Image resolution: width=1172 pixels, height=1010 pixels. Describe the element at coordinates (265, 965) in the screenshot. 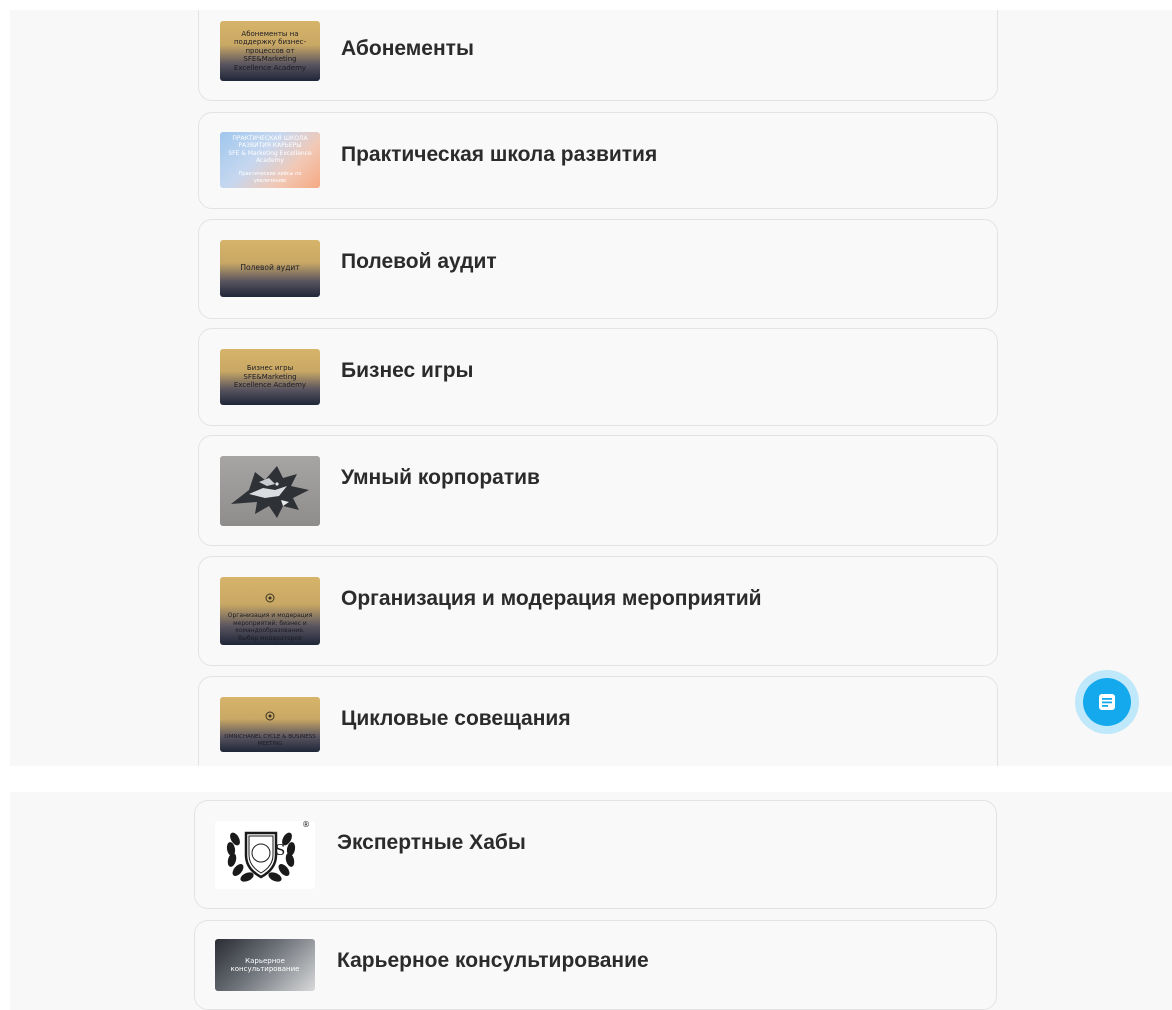

I see `service-thumbnail: Карьерное консультирование` at that location.